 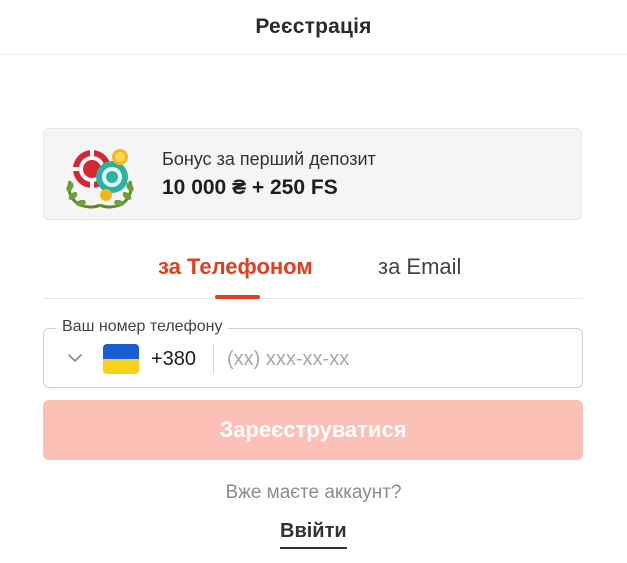 What do you see at coordinates (250, 187) in the screenshot?
I see `bonus-amount: 10 000 ₴ + 250 FS` at bounding box center [250, 187].